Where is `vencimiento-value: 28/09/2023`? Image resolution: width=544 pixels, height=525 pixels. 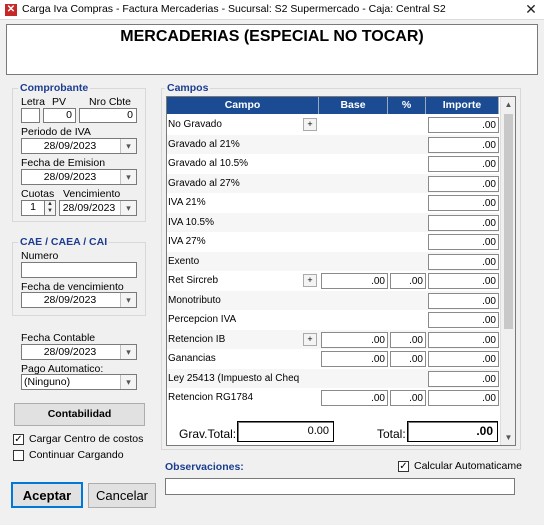 vencimiento-value: 28/09/2023 is located at coordinates (89, 208).